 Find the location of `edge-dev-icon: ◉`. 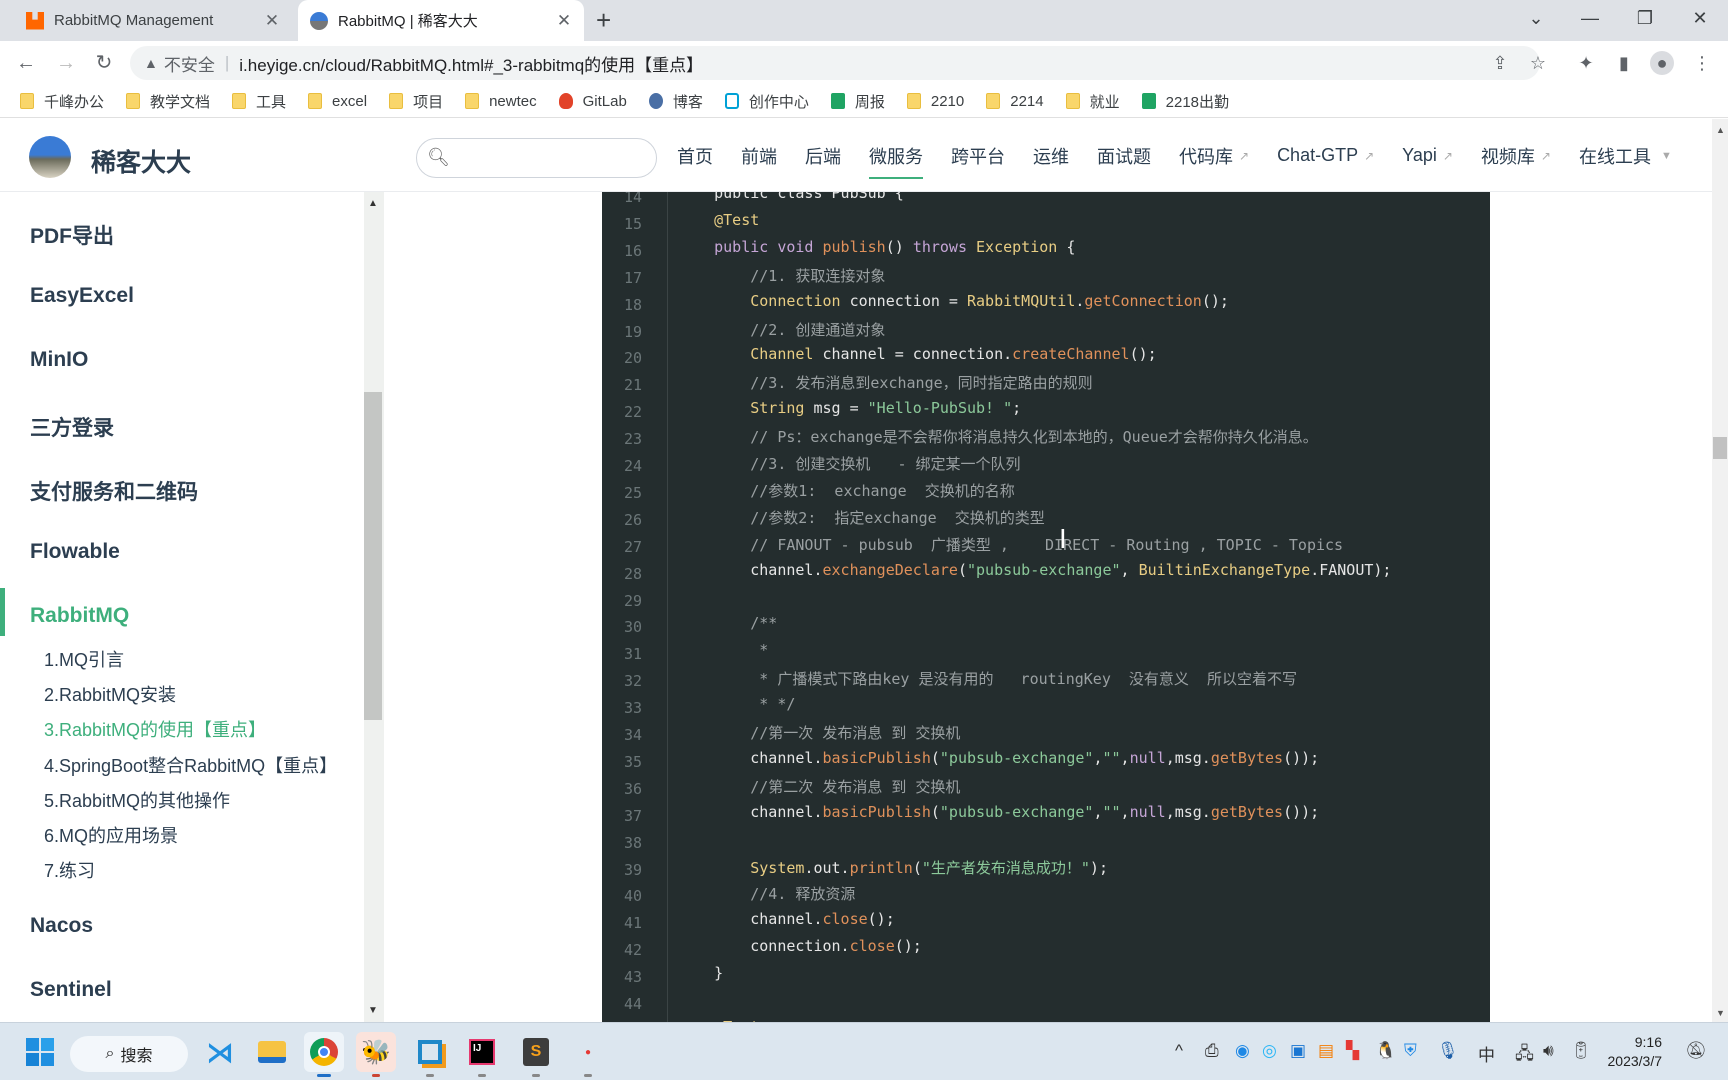

edge-dev-icon: ◉ is located at coordinates (1242, 1051).